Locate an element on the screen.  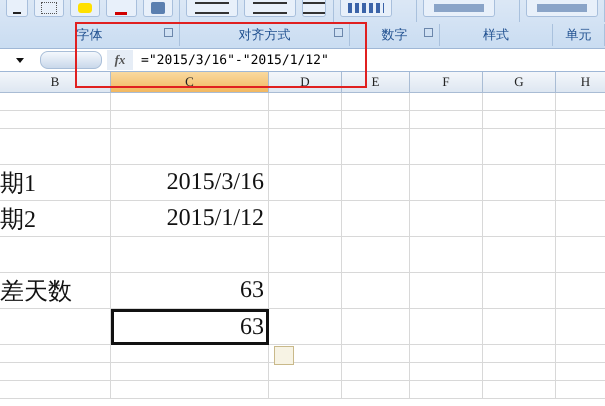
cell-styles-button is located at coordinates (458, 8).